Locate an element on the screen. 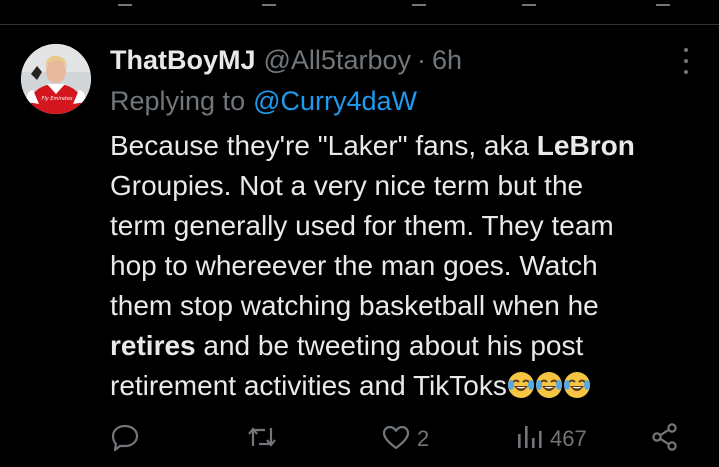 Image resolution: width=719 pixels, height=467 pixels. more-options-icon is located at coordinates (686, 61).